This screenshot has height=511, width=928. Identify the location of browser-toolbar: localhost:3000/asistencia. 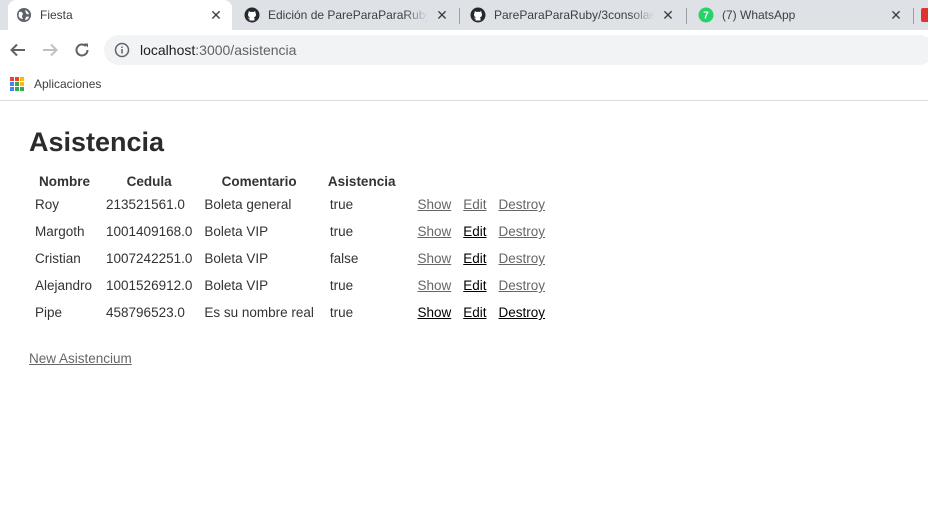
(464, 50).